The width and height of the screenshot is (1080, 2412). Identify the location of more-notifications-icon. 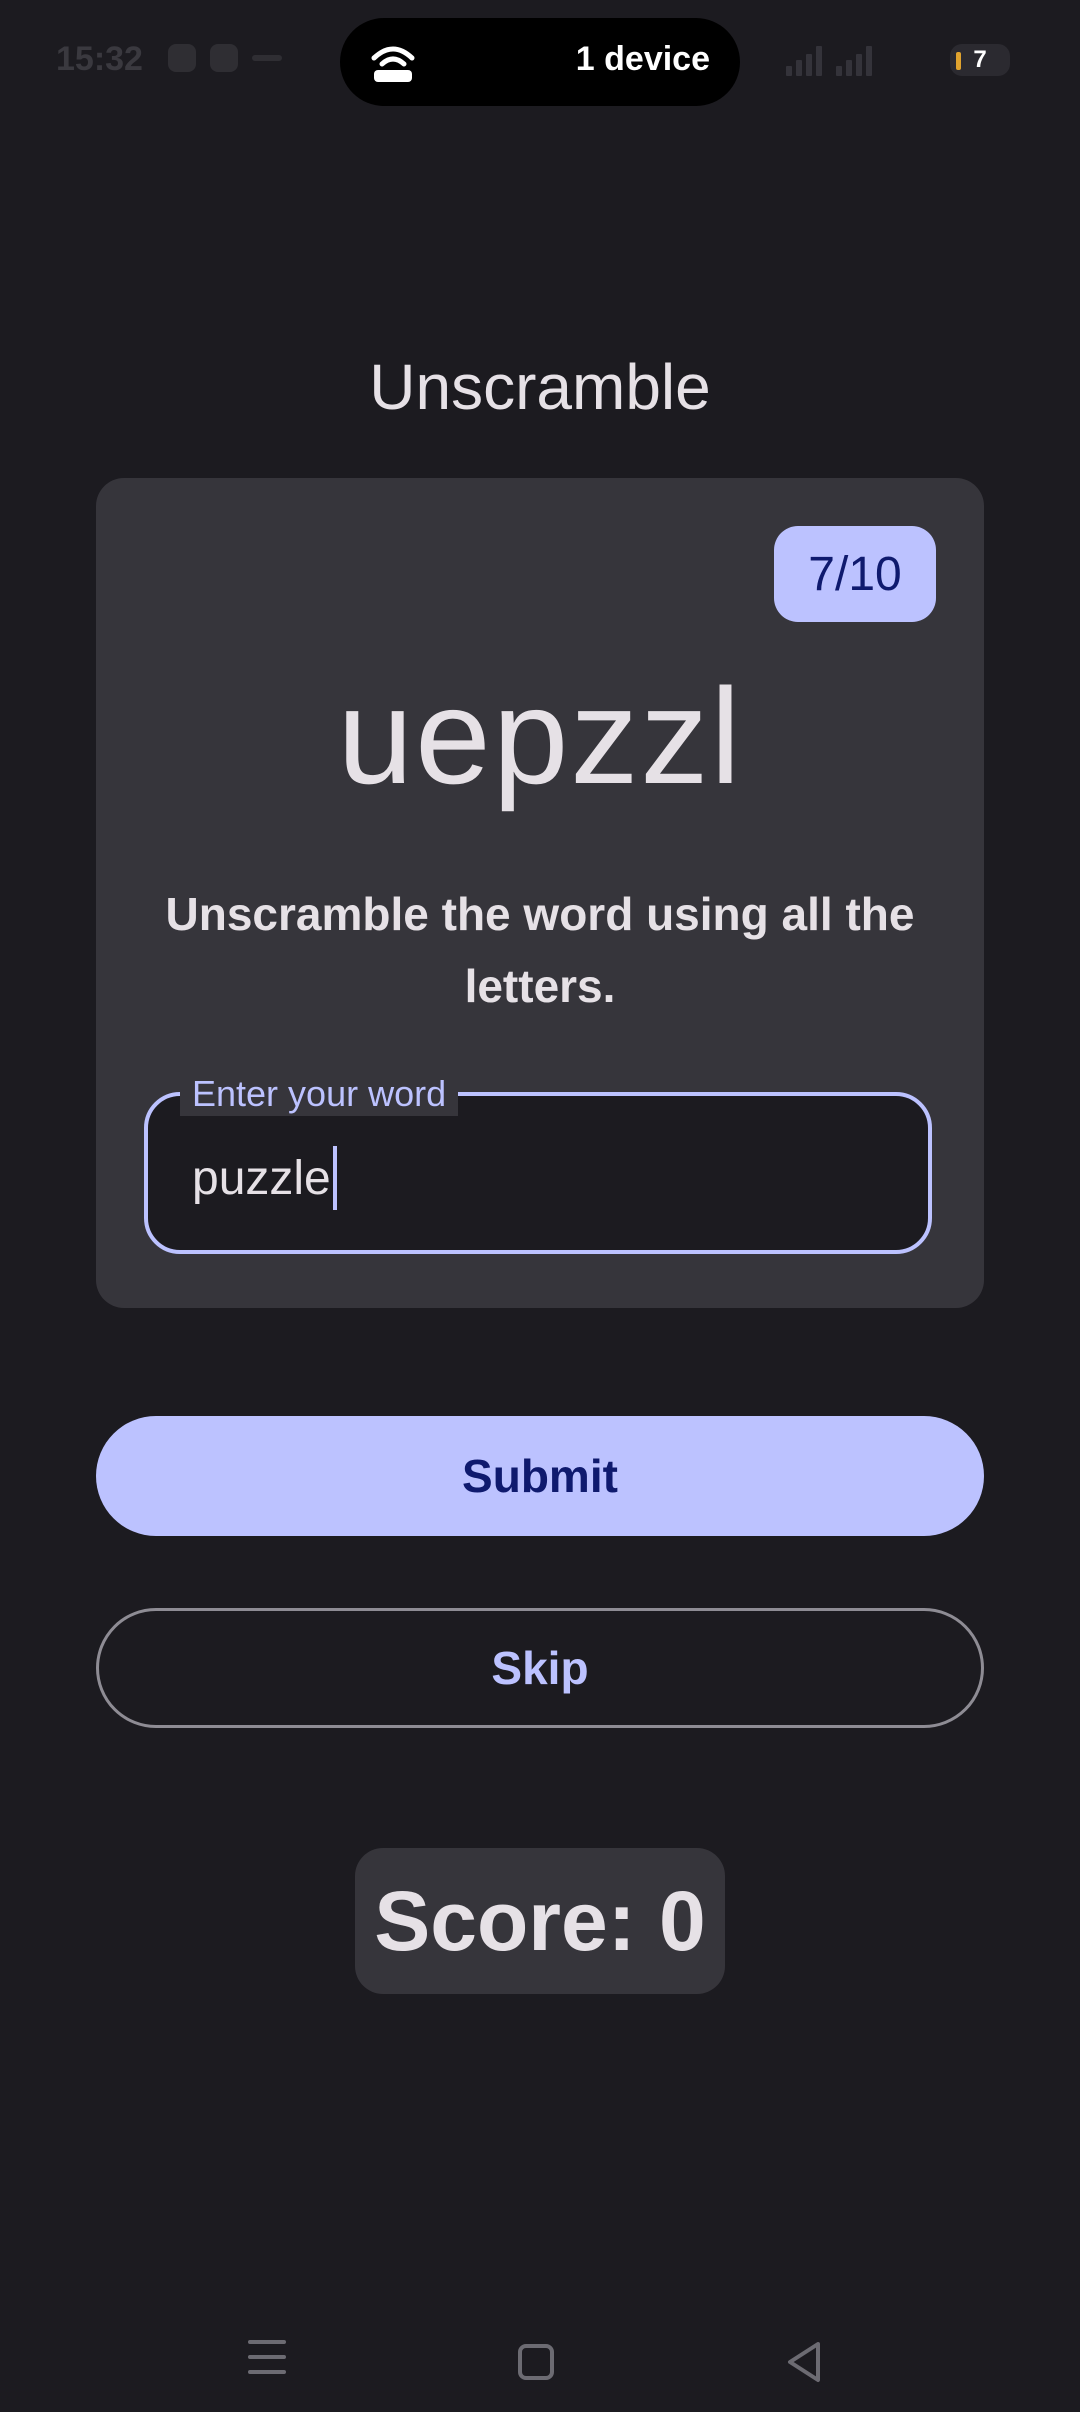
(267, 58).